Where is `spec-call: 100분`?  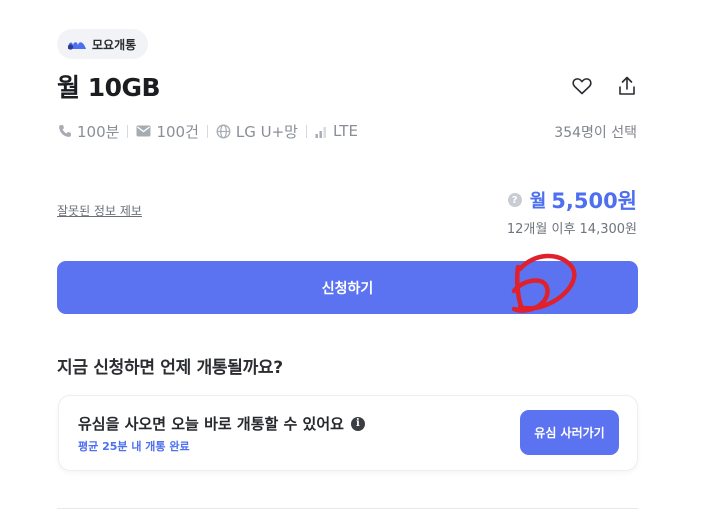
spec-call: 100분 is located at coordinates (88, 131).